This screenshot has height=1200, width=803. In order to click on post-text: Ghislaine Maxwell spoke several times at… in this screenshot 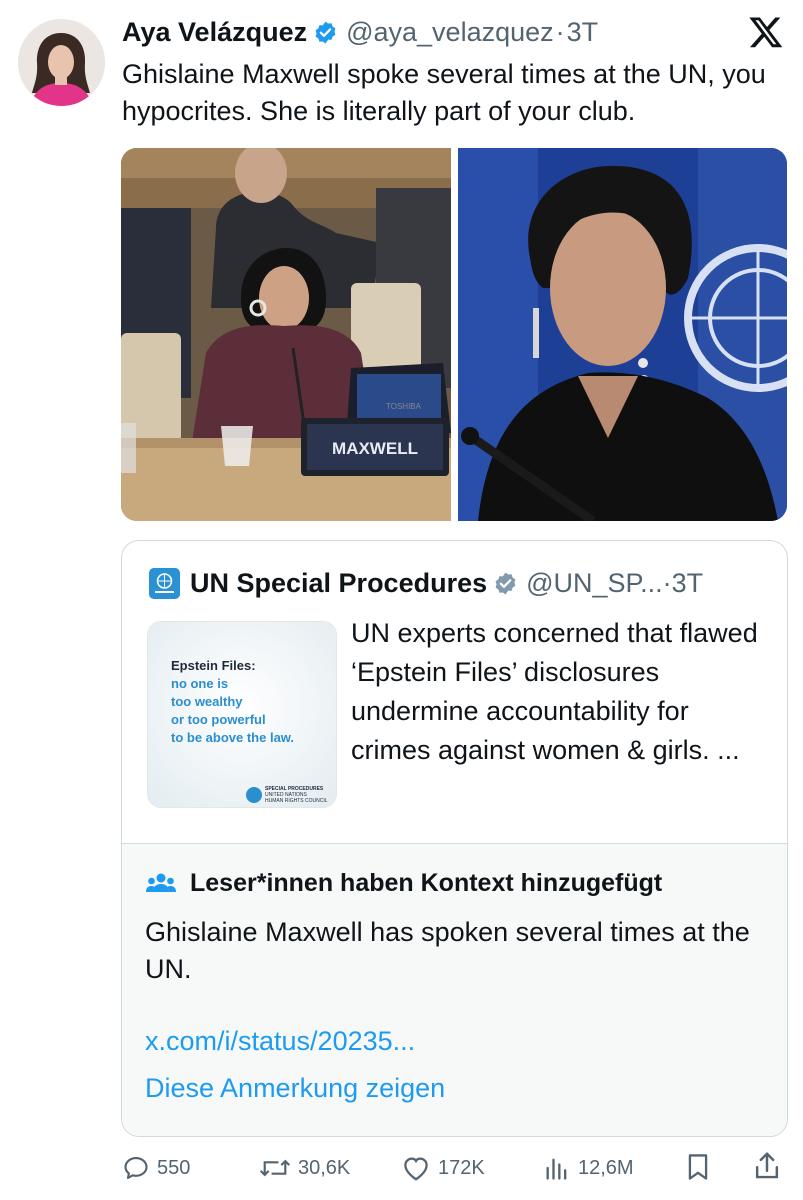, I will do `click(444, 92)`.